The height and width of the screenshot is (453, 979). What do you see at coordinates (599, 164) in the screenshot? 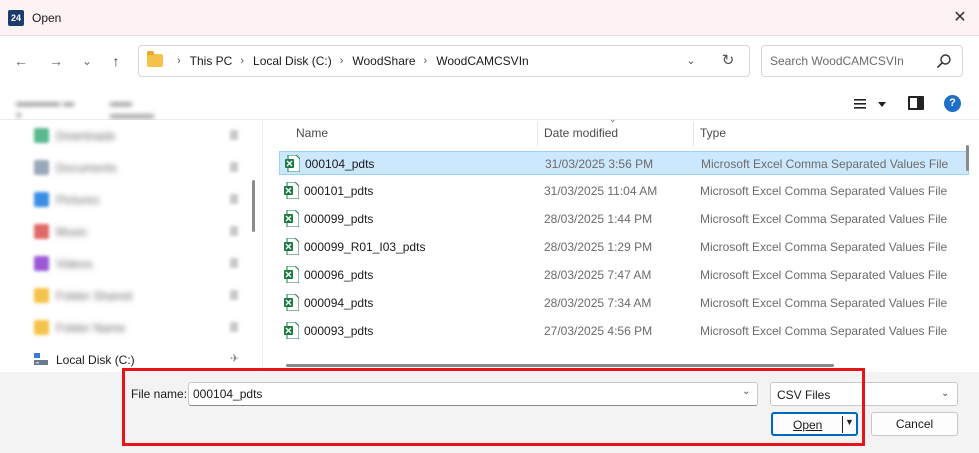
I see `file-date-modified: 31/03/2025 3:56 PM` at bounding box center [599, 164].